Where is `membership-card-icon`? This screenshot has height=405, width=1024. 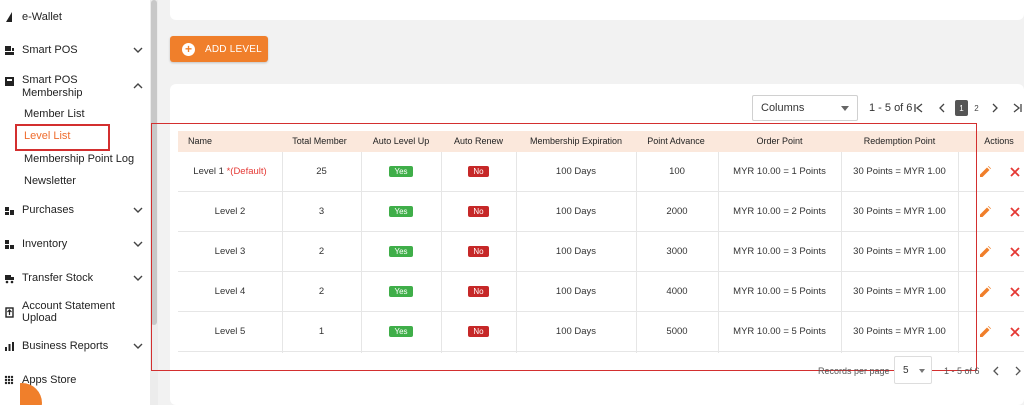 membership-card-icon is located at coordinates (9, 81).